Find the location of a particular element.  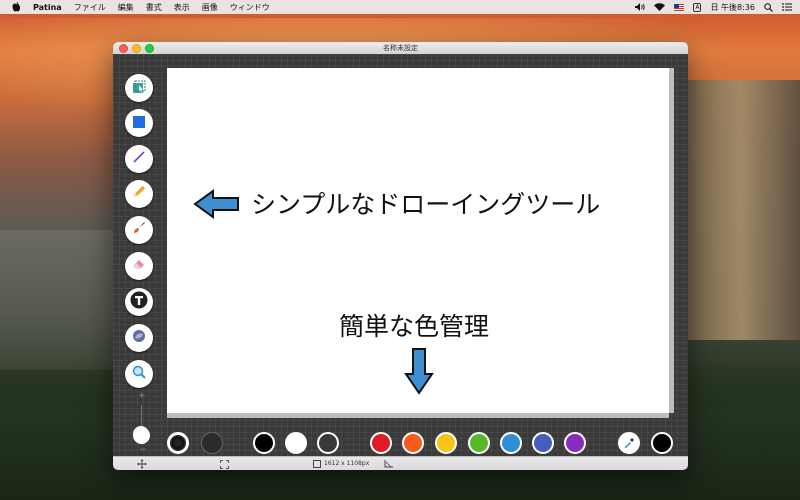

zoom-tool-button is located at coordinates (139, 374).